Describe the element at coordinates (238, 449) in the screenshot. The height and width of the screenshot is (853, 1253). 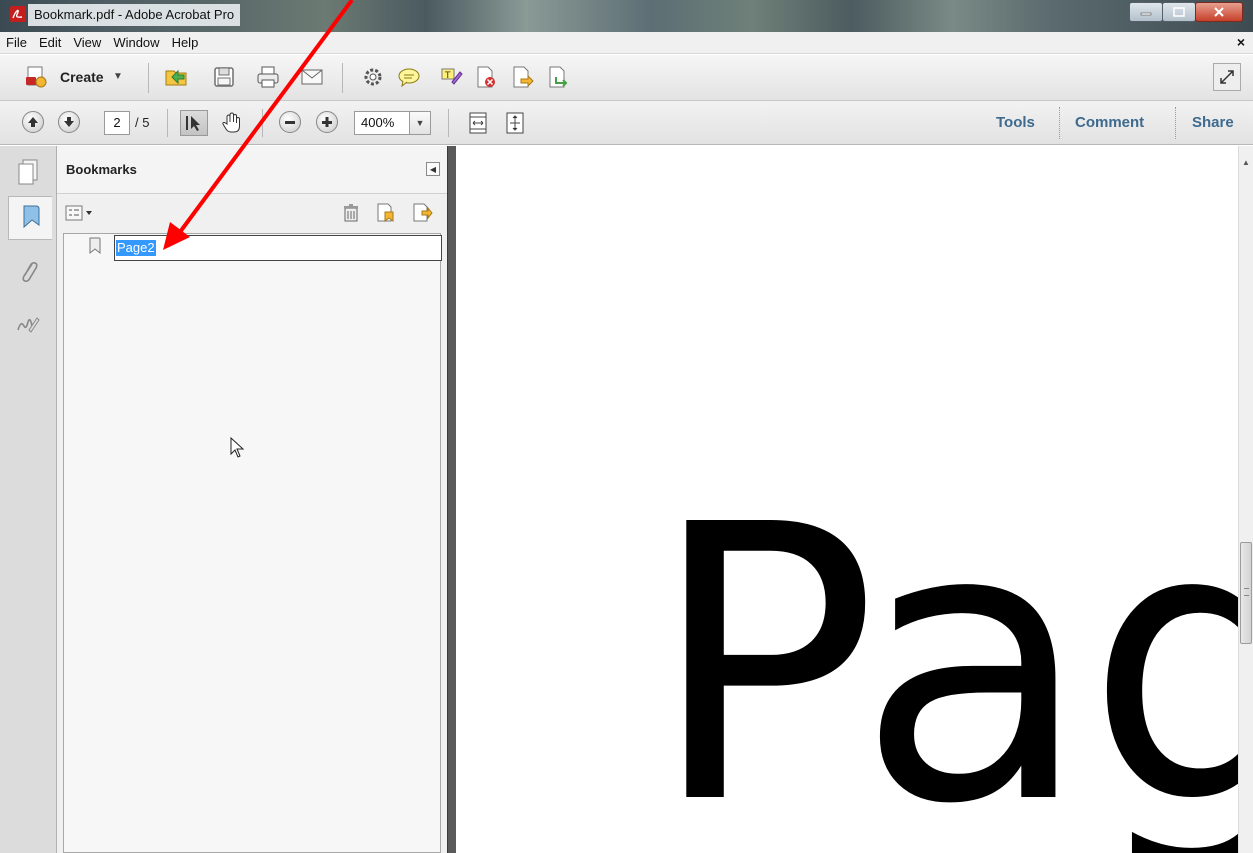
I see `mouse-cursor-icon` at that location.